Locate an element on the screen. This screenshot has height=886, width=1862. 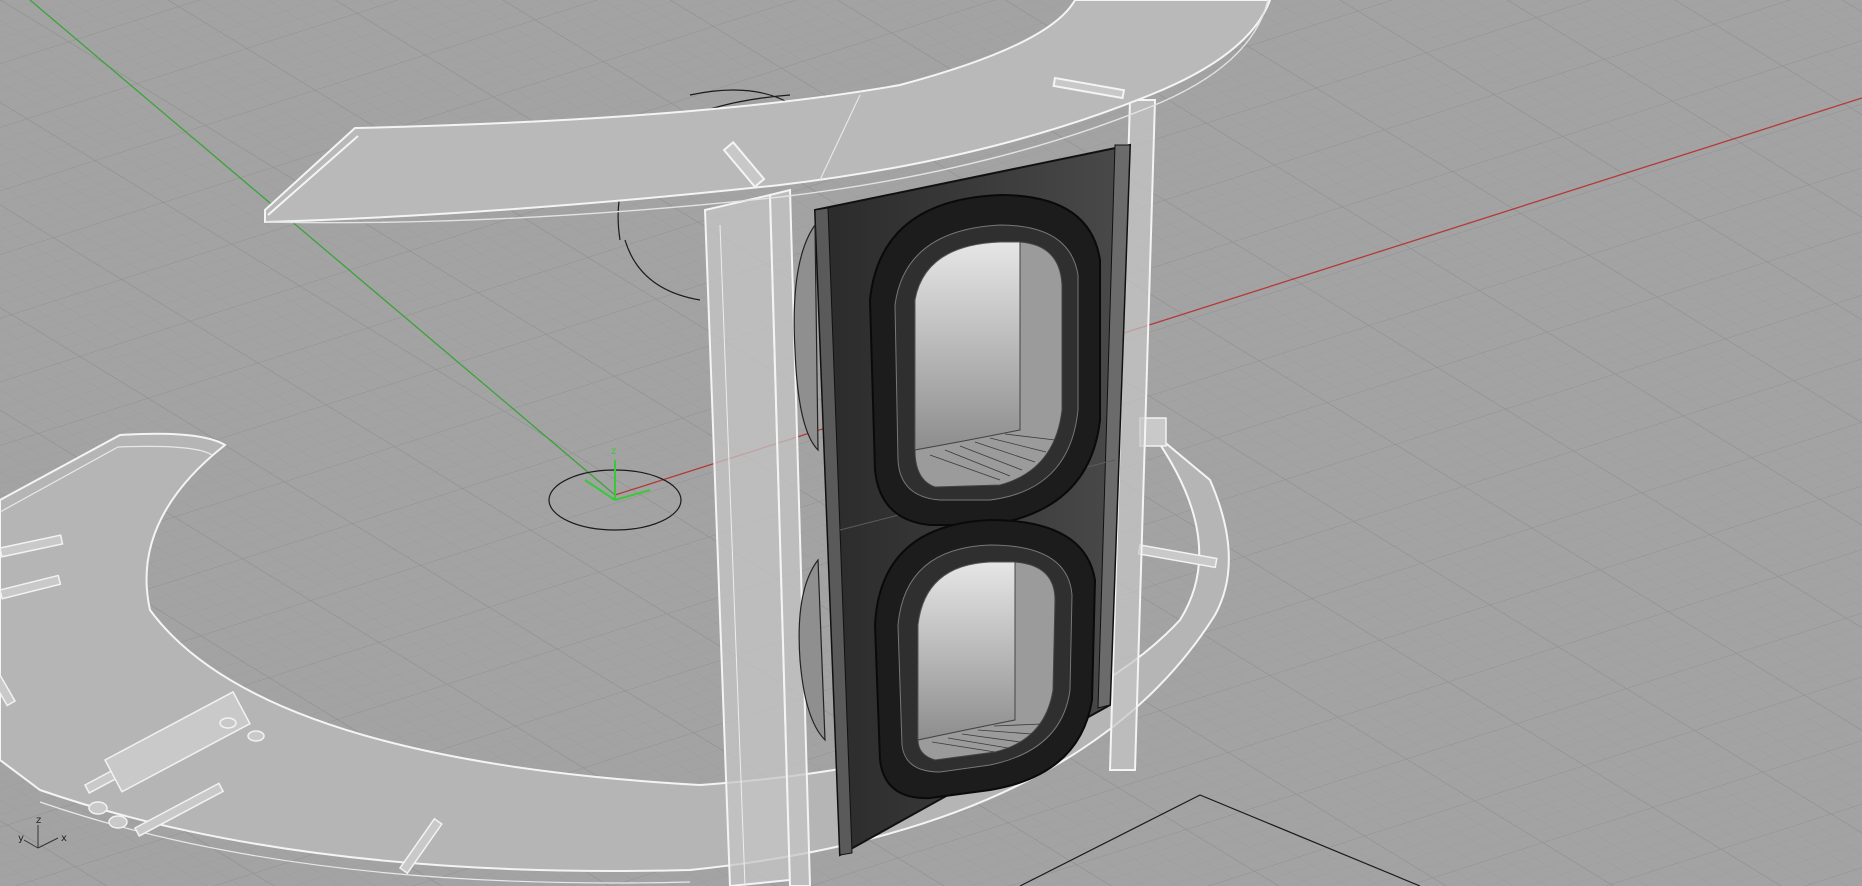
axis-widget-z-label: z is located at coordinates (38, 820).